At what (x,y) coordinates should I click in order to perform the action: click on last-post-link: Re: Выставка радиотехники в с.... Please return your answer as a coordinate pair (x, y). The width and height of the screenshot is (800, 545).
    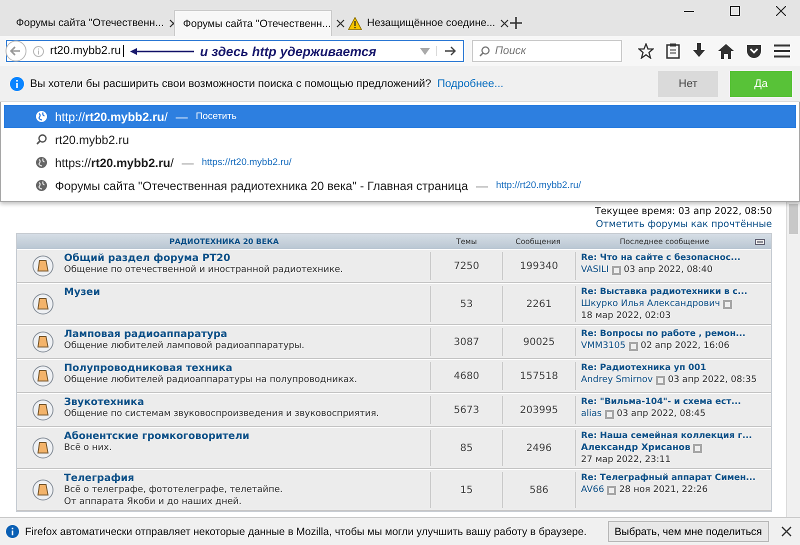
    Looking at the image, I should click on (664, 292).